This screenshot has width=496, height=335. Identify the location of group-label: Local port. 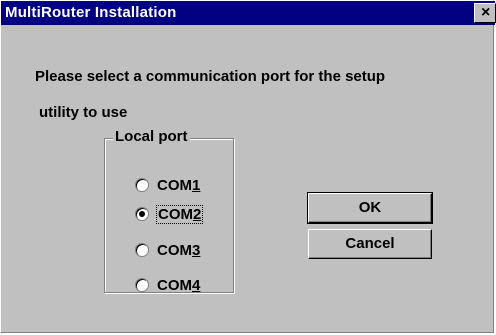
(151, 136).